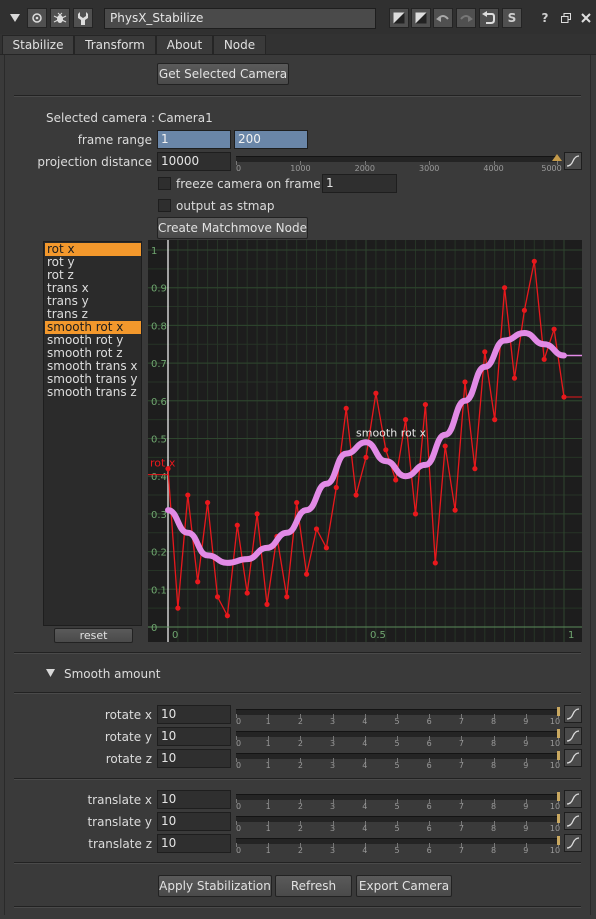 This screenshot has width=596, height=919. I want to click on export-camera-button: Export Camera, so click(404, 886).